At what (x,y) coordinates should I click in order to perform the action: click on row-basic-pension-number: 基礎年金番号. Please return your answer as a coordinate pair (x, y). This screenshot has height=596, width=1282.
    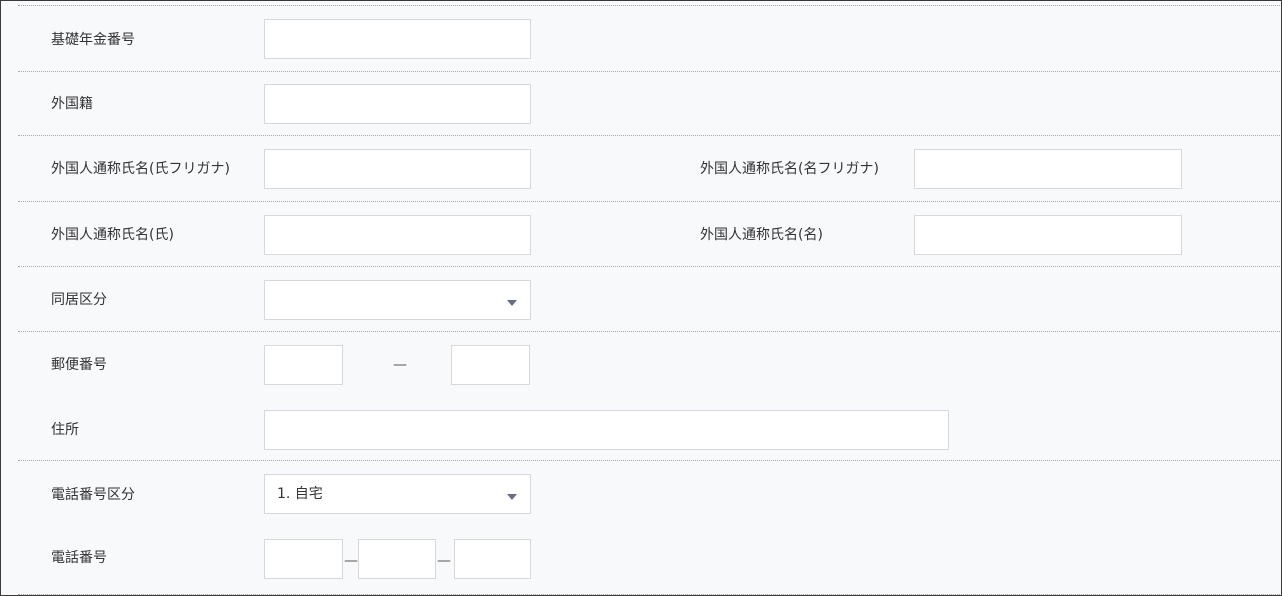
    Looking at the image, I should click on (649, 38).